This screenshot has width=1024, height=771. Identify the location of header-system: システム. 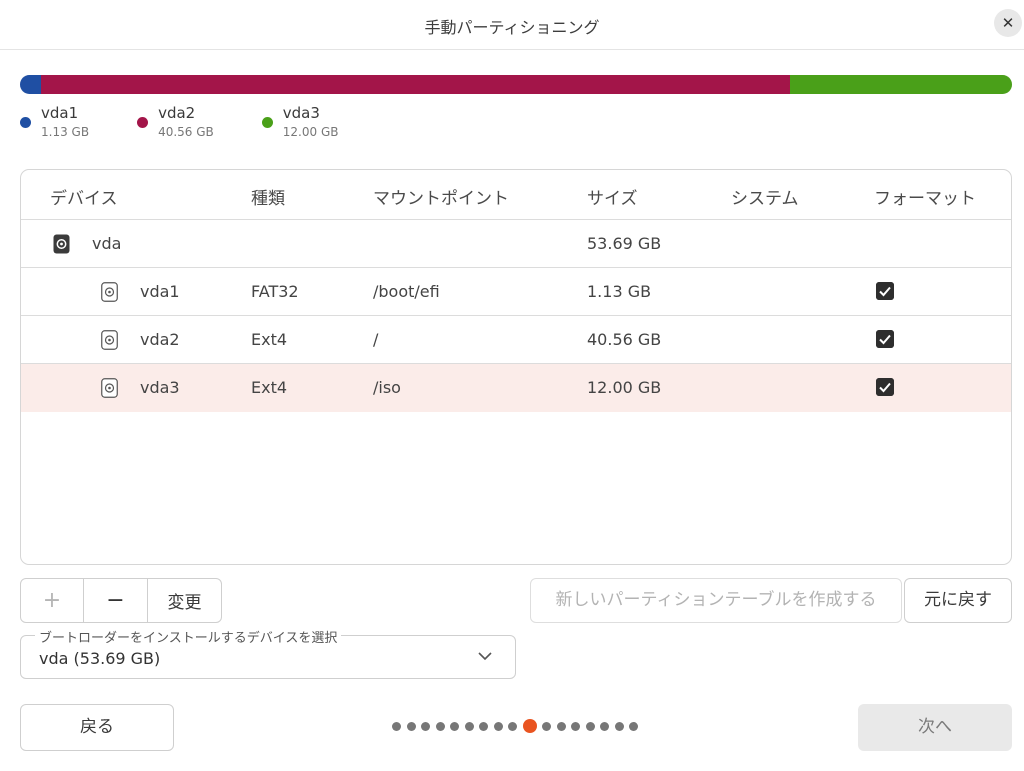
(765, 196).